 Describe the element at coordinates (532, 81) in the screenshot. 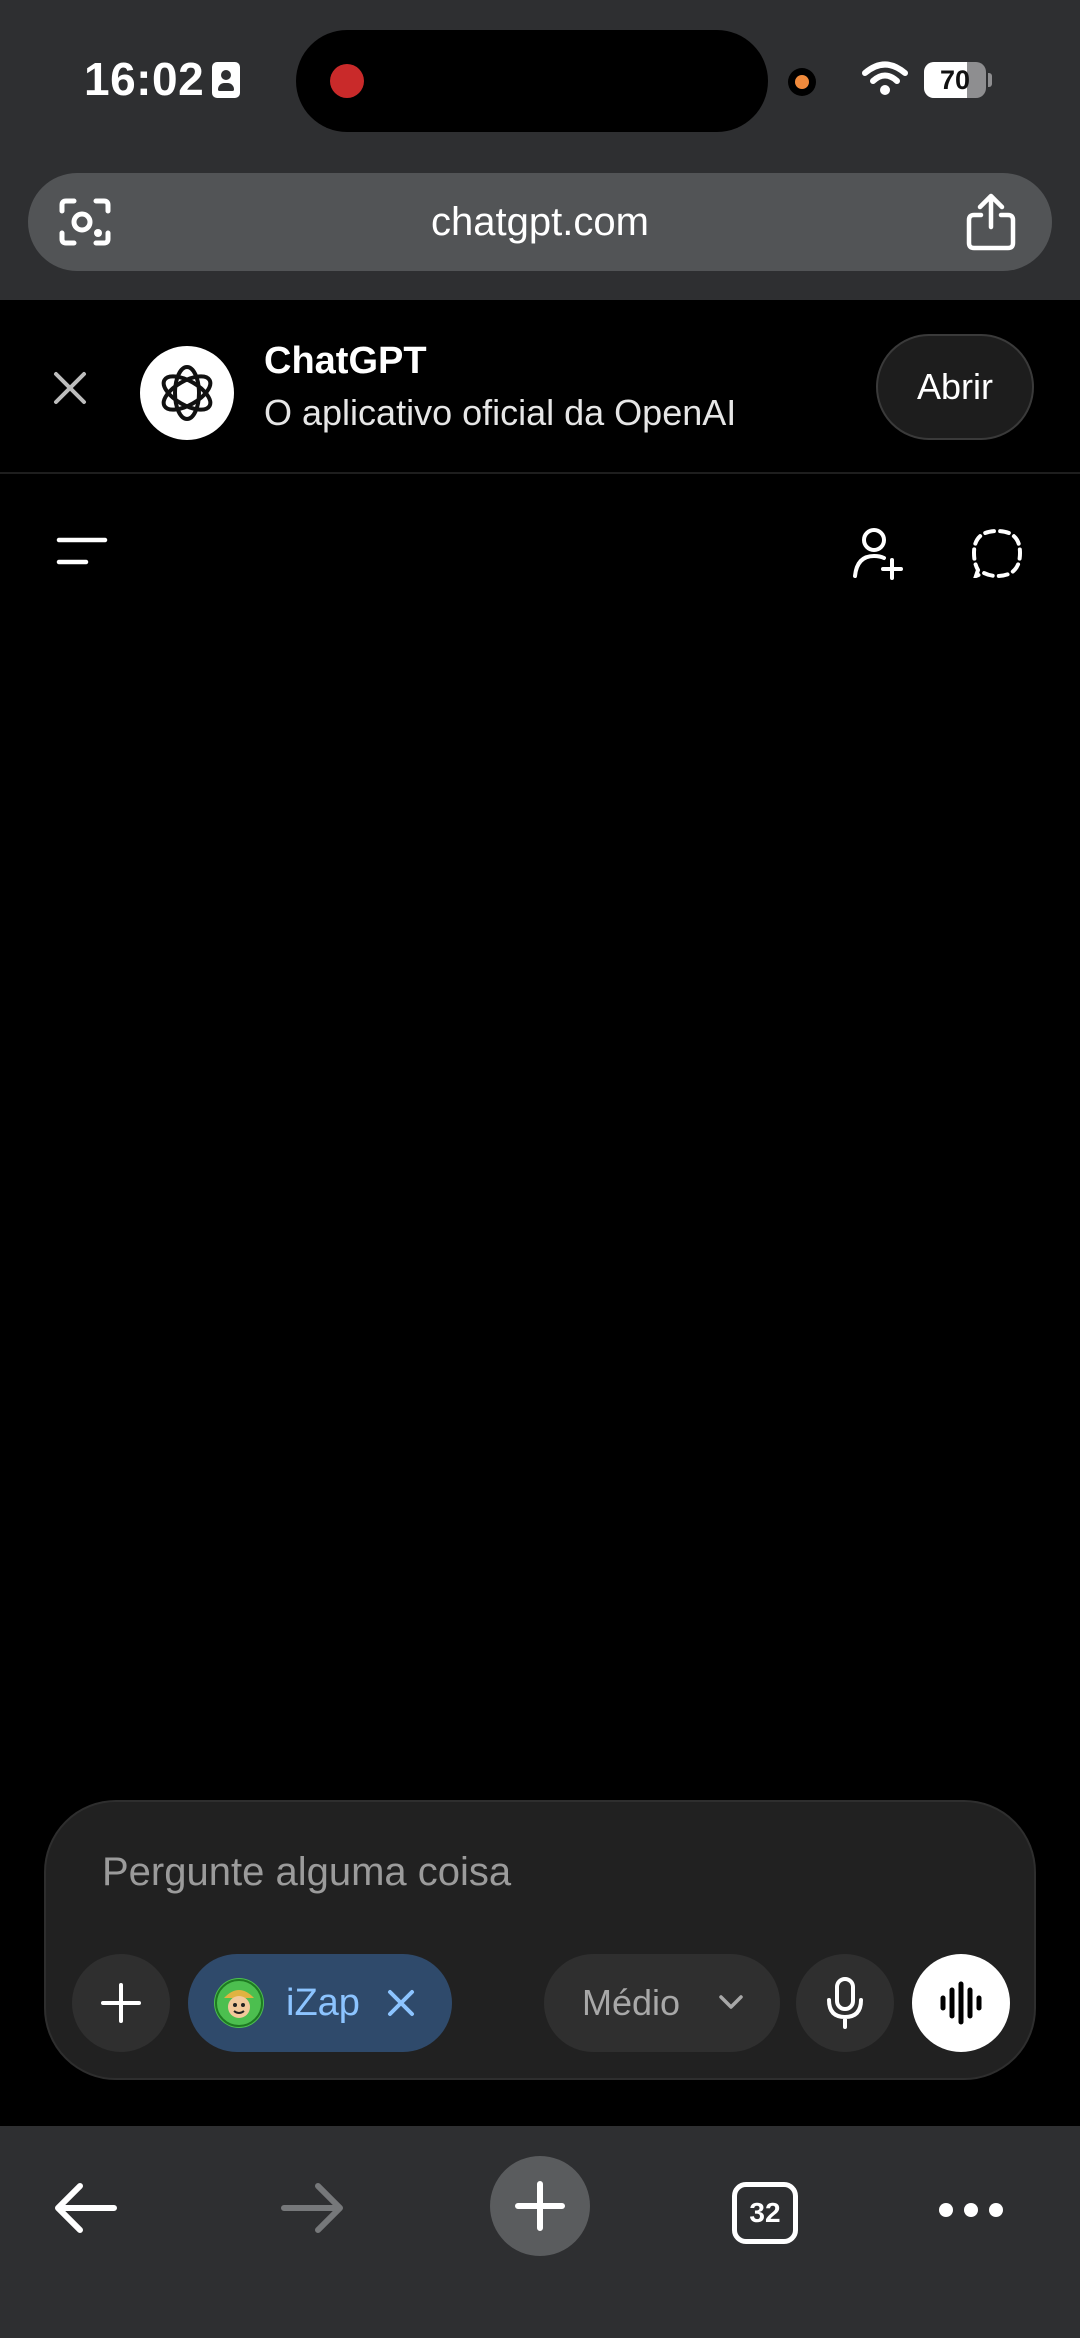

I see `dynamic-island` at that location.